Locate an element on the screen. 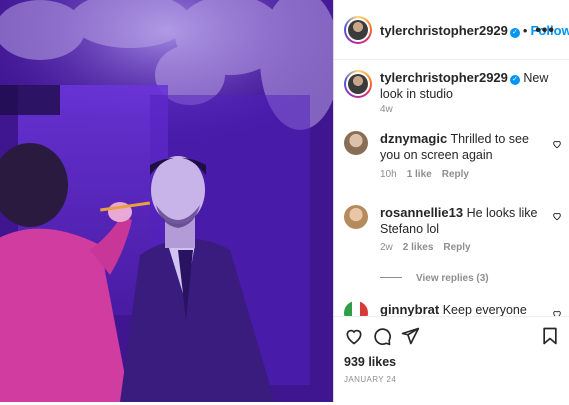  caption-author-avatar is located at coordinates (358, 84).